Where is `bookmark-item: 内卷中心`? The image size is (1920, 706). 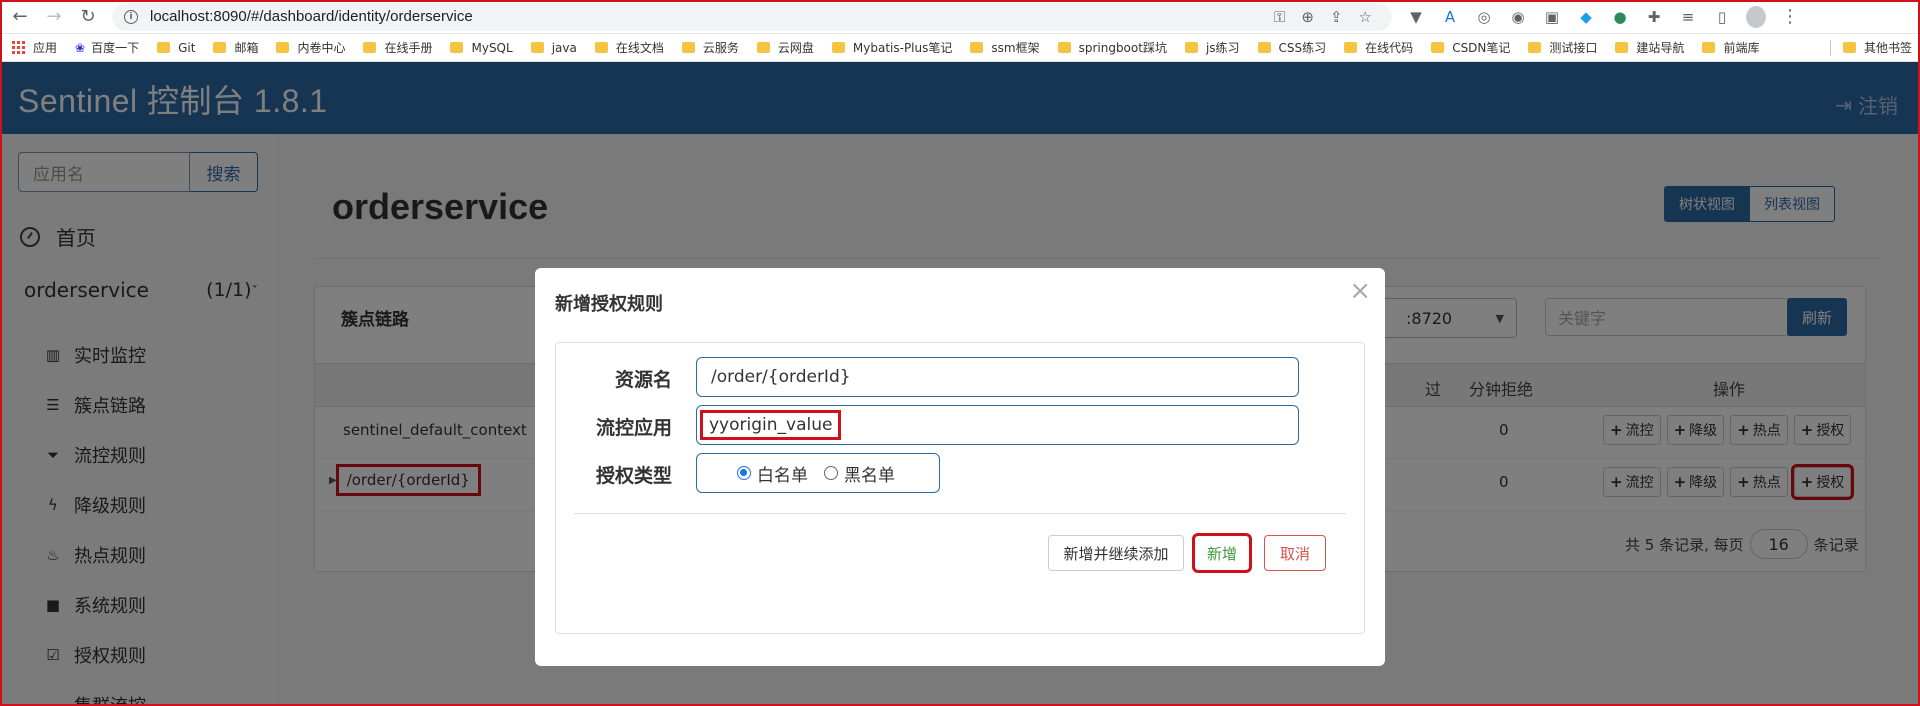 bookmark-item: 内卷中心 is located at coordinates (310, 47).